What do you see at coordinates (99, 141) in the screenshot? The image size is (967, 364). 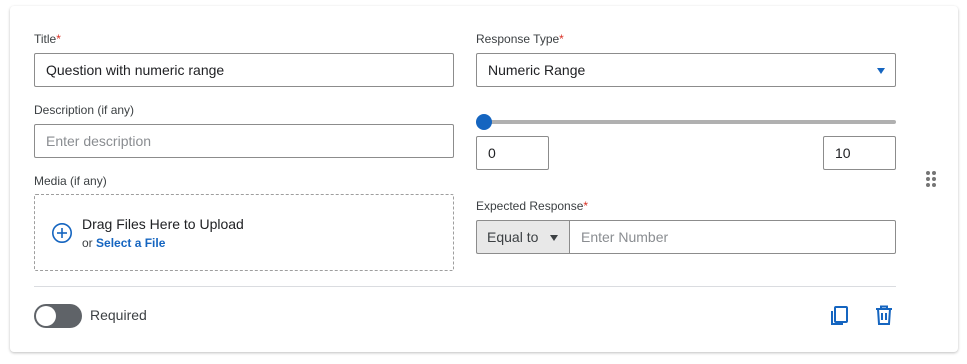 I see `description-placeholder: Enter description` at bounding box center [99, 141].